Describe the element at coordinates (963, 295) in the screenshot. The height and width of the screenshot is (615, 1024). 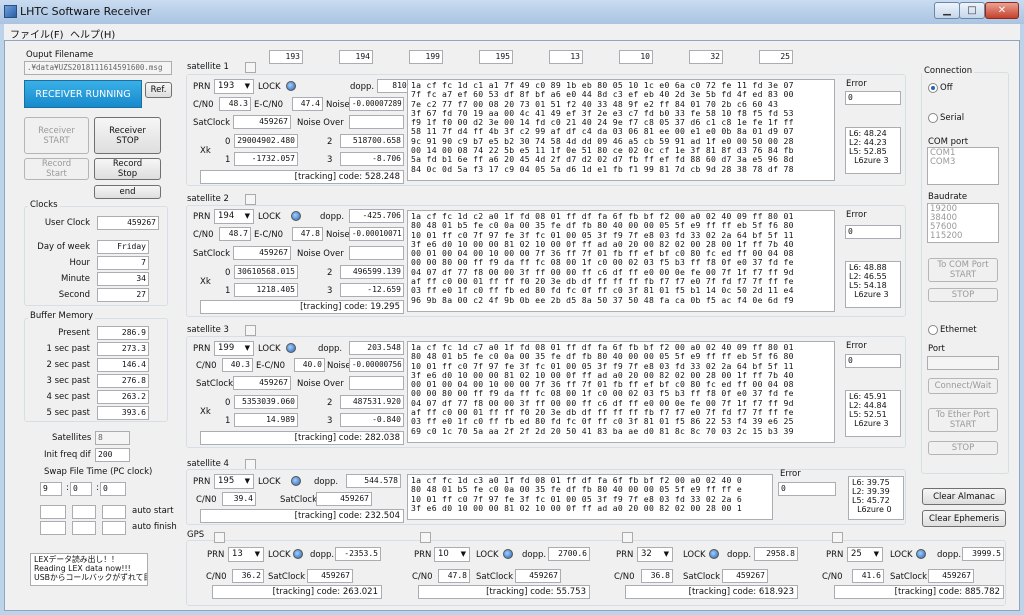
I see `com-stop-button: STOP` at that location.